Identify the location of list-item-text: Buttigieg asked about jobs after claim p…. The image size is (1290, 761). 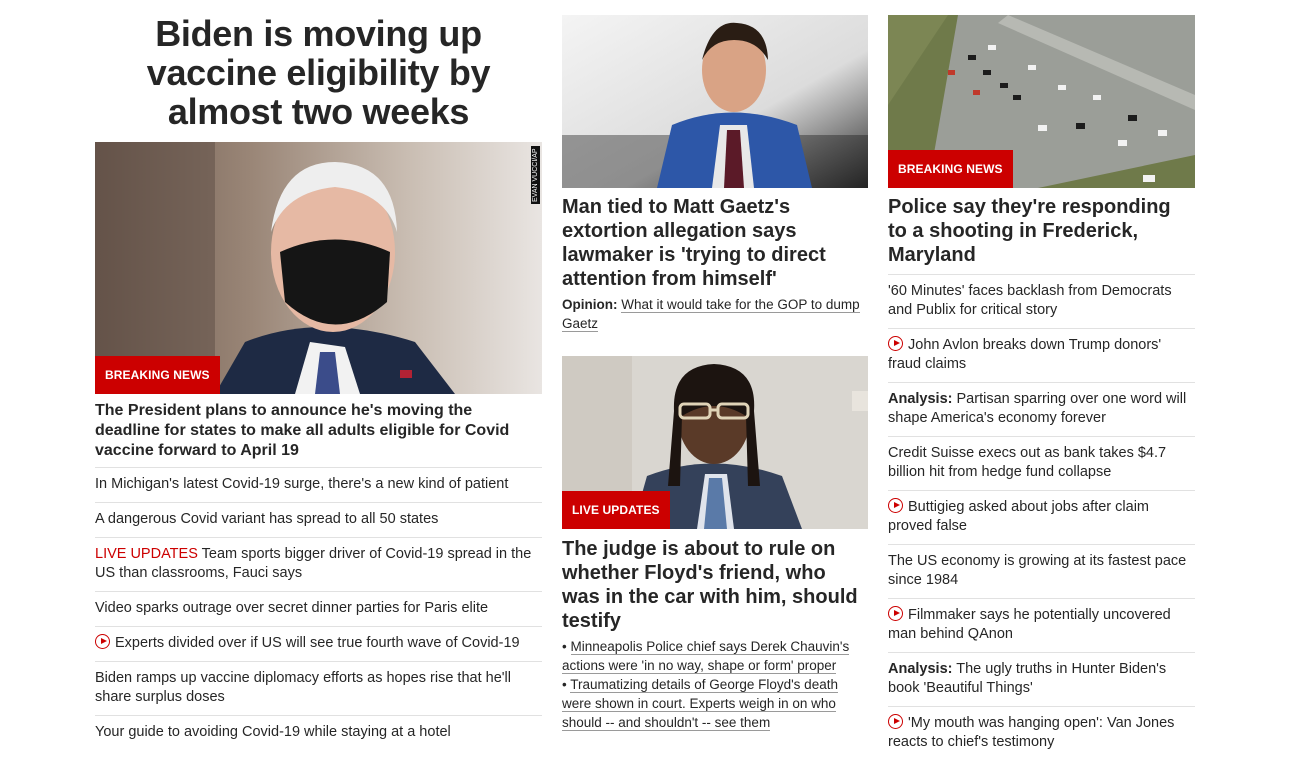
(1018, 516).